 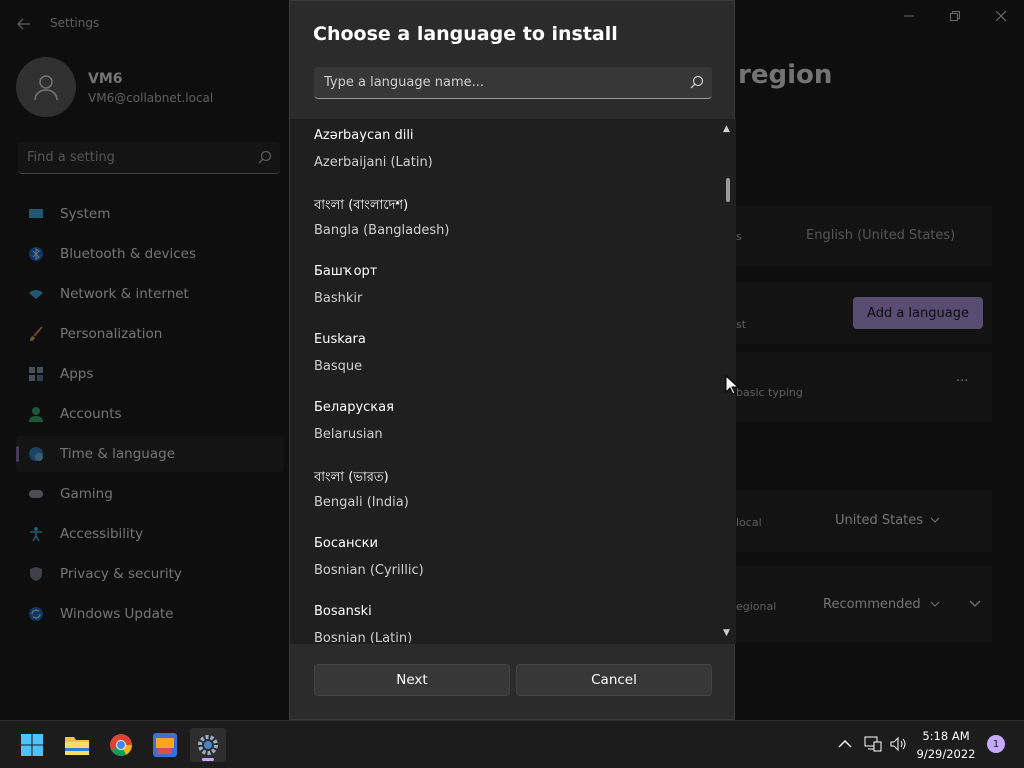 I want to click on find-setting-input, so click(x=133, y=157).